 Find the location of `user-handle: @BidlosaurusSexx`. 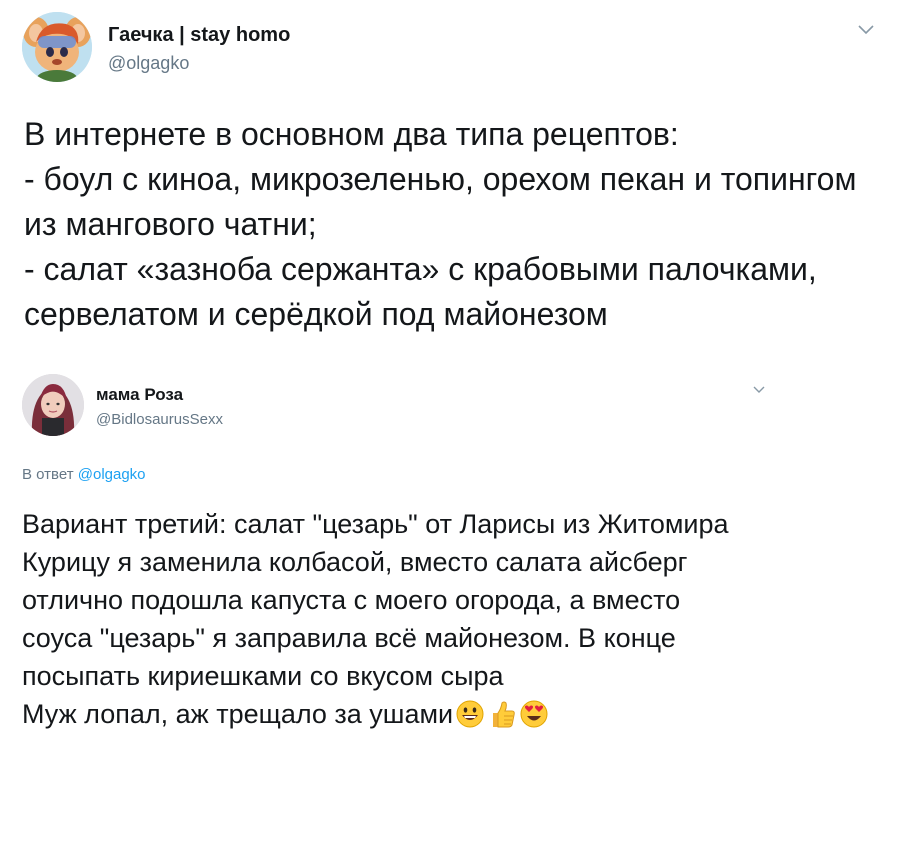

user-handle: @BidlosaurusSexx is located at coordinates (159, 419).